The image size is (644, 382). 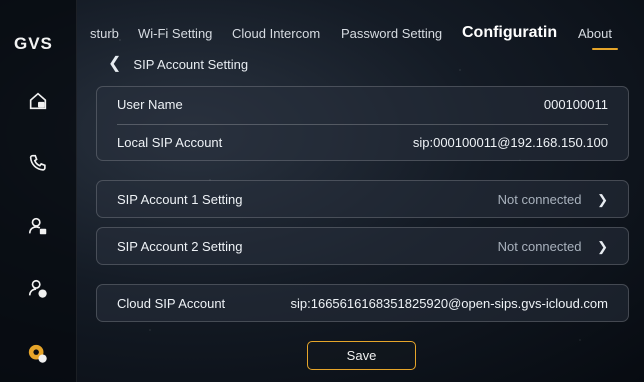 I want to click on sip-account-2-status: Not connected, so click(x=539, y=246).